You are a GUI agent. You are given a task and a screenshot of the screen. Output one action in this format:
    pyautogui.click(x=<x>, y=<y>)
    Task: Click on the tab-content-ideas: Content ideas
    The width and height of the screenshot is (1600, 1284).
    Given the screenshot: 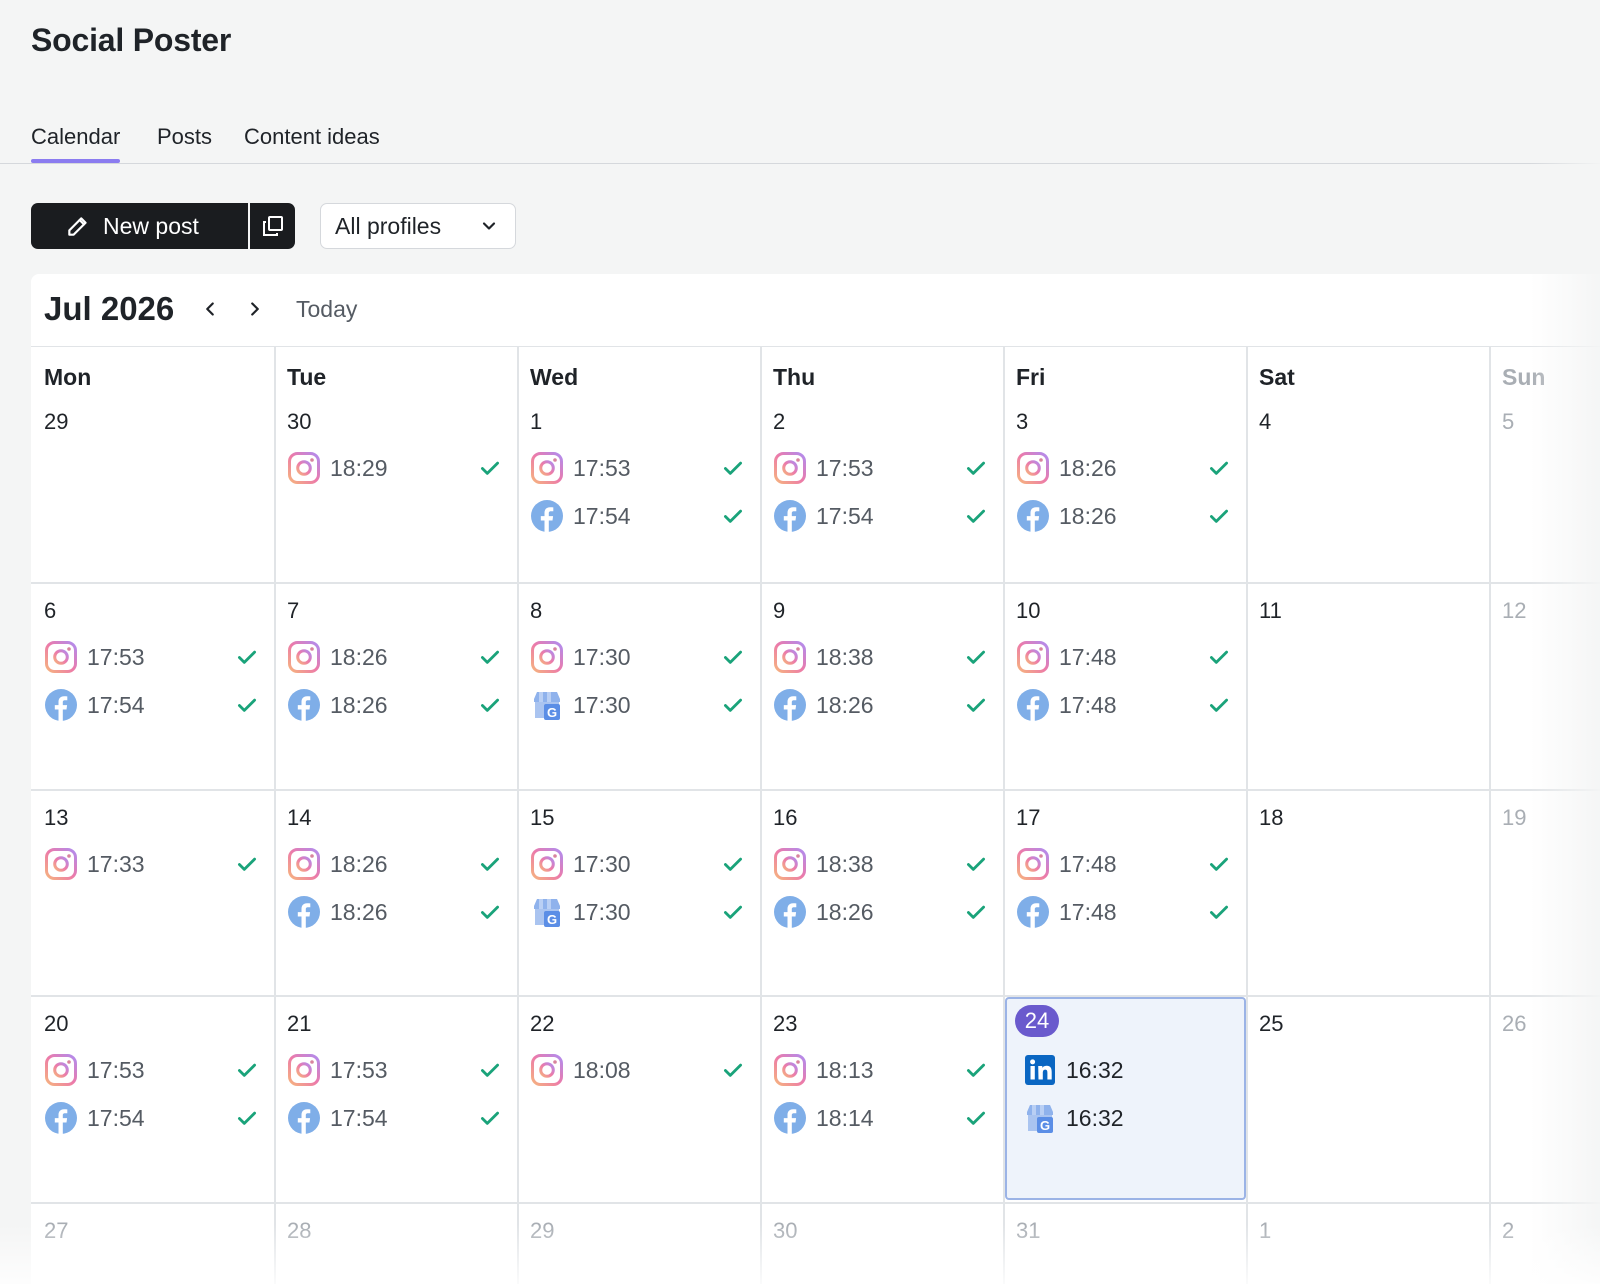 What is the action you would take?
    pyautogui.click(x=312, y=141)
    